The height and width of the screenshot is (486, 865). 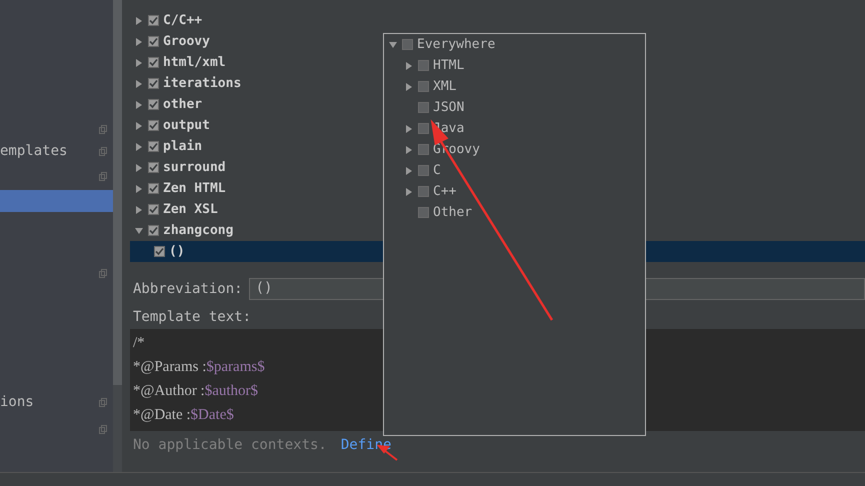 I want to click on sidebar-item-label: ions, so click(x=17, y=402).